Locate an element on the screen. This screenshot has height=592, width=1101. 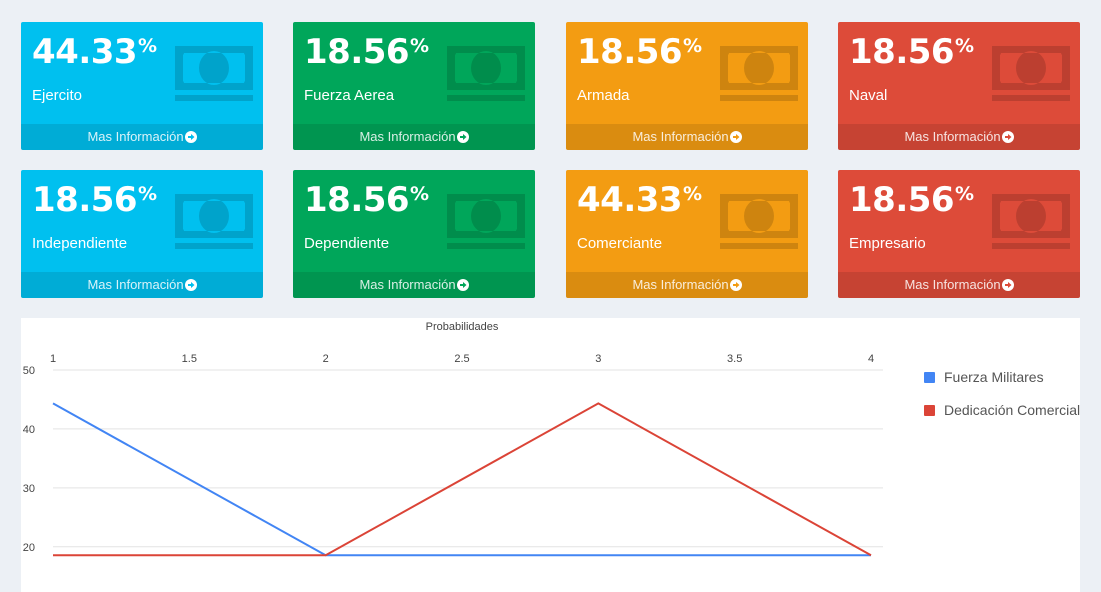
stat-box-empresario: 18.56% Empresario Mas Información is located at coordinates (959, 234).